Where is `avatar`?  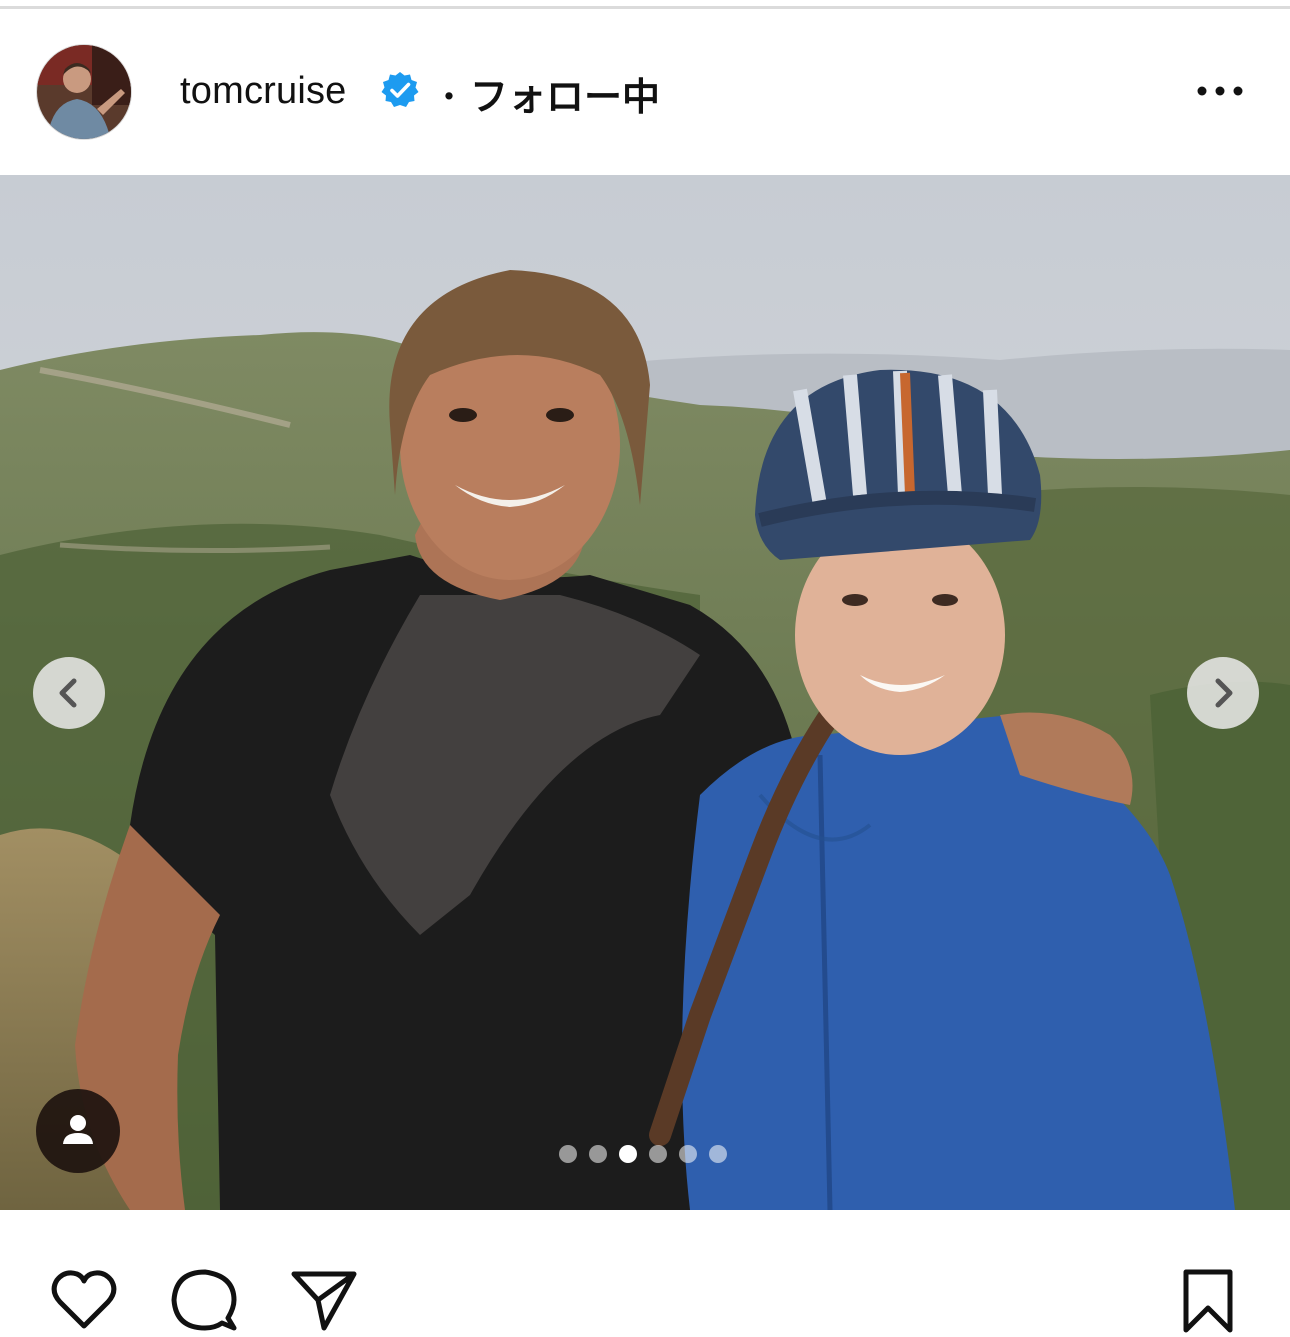 avatar is located at coordinates (84, 92).